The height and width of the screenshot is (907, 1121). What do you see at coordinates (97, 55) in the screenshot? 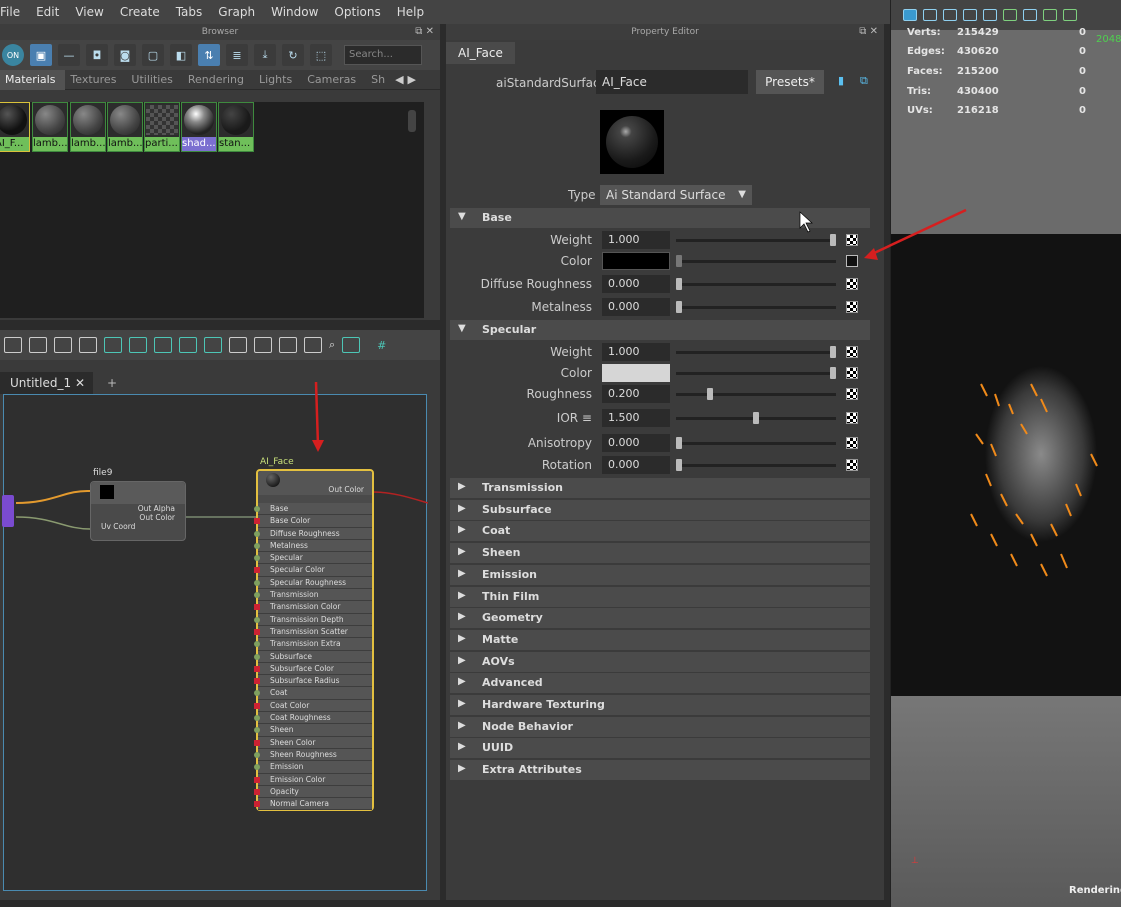
I see `graph-input-icon: ◘` at bounding box center [97, 55].